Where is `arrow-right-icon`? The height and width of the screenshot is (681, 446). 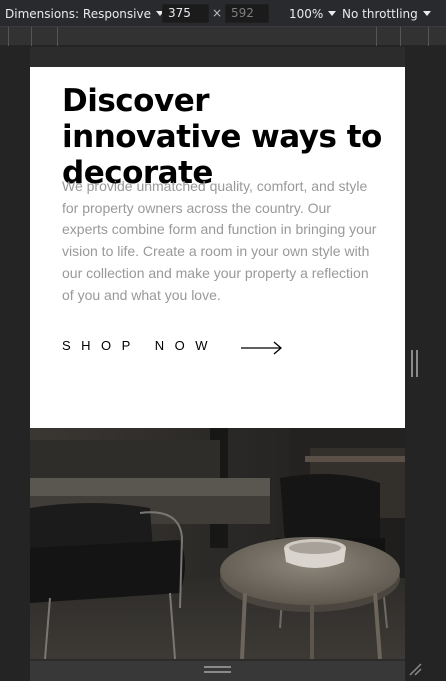
arrow-right-icon is located at coordinates (262, 348).